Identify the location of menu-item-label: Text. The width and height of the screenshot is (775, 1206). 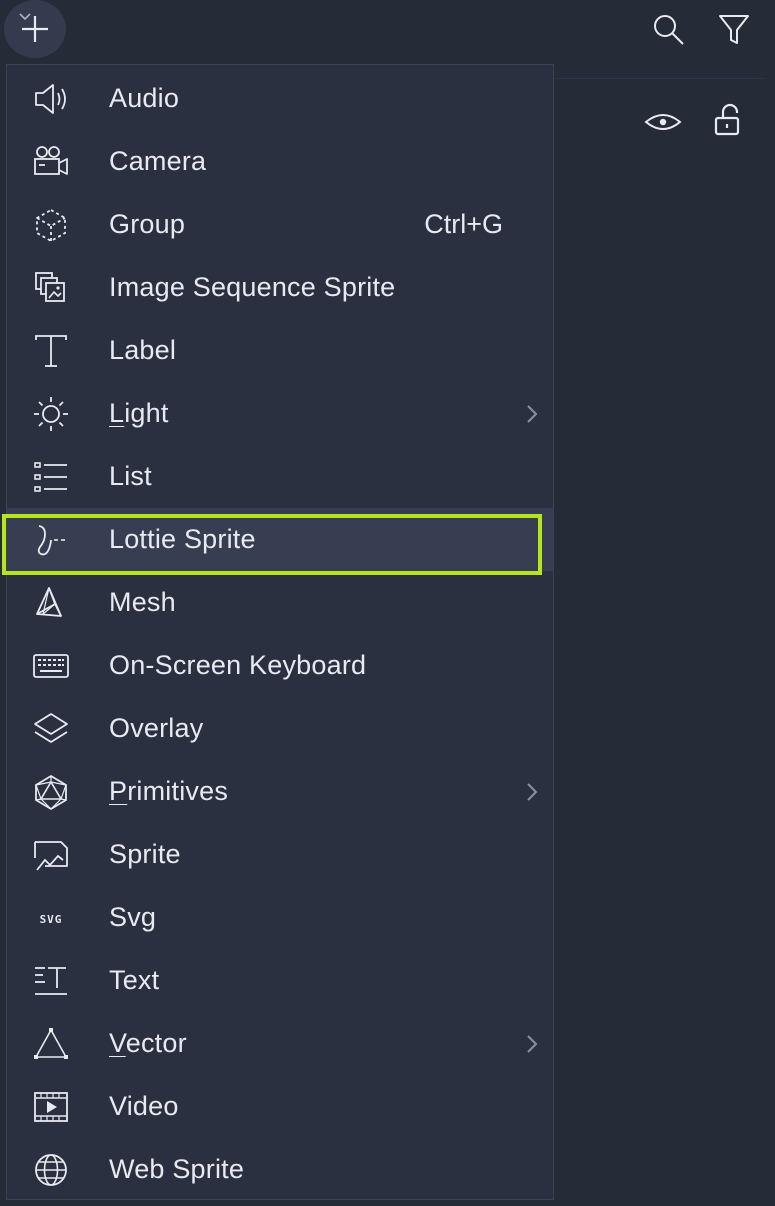
(134, 980).